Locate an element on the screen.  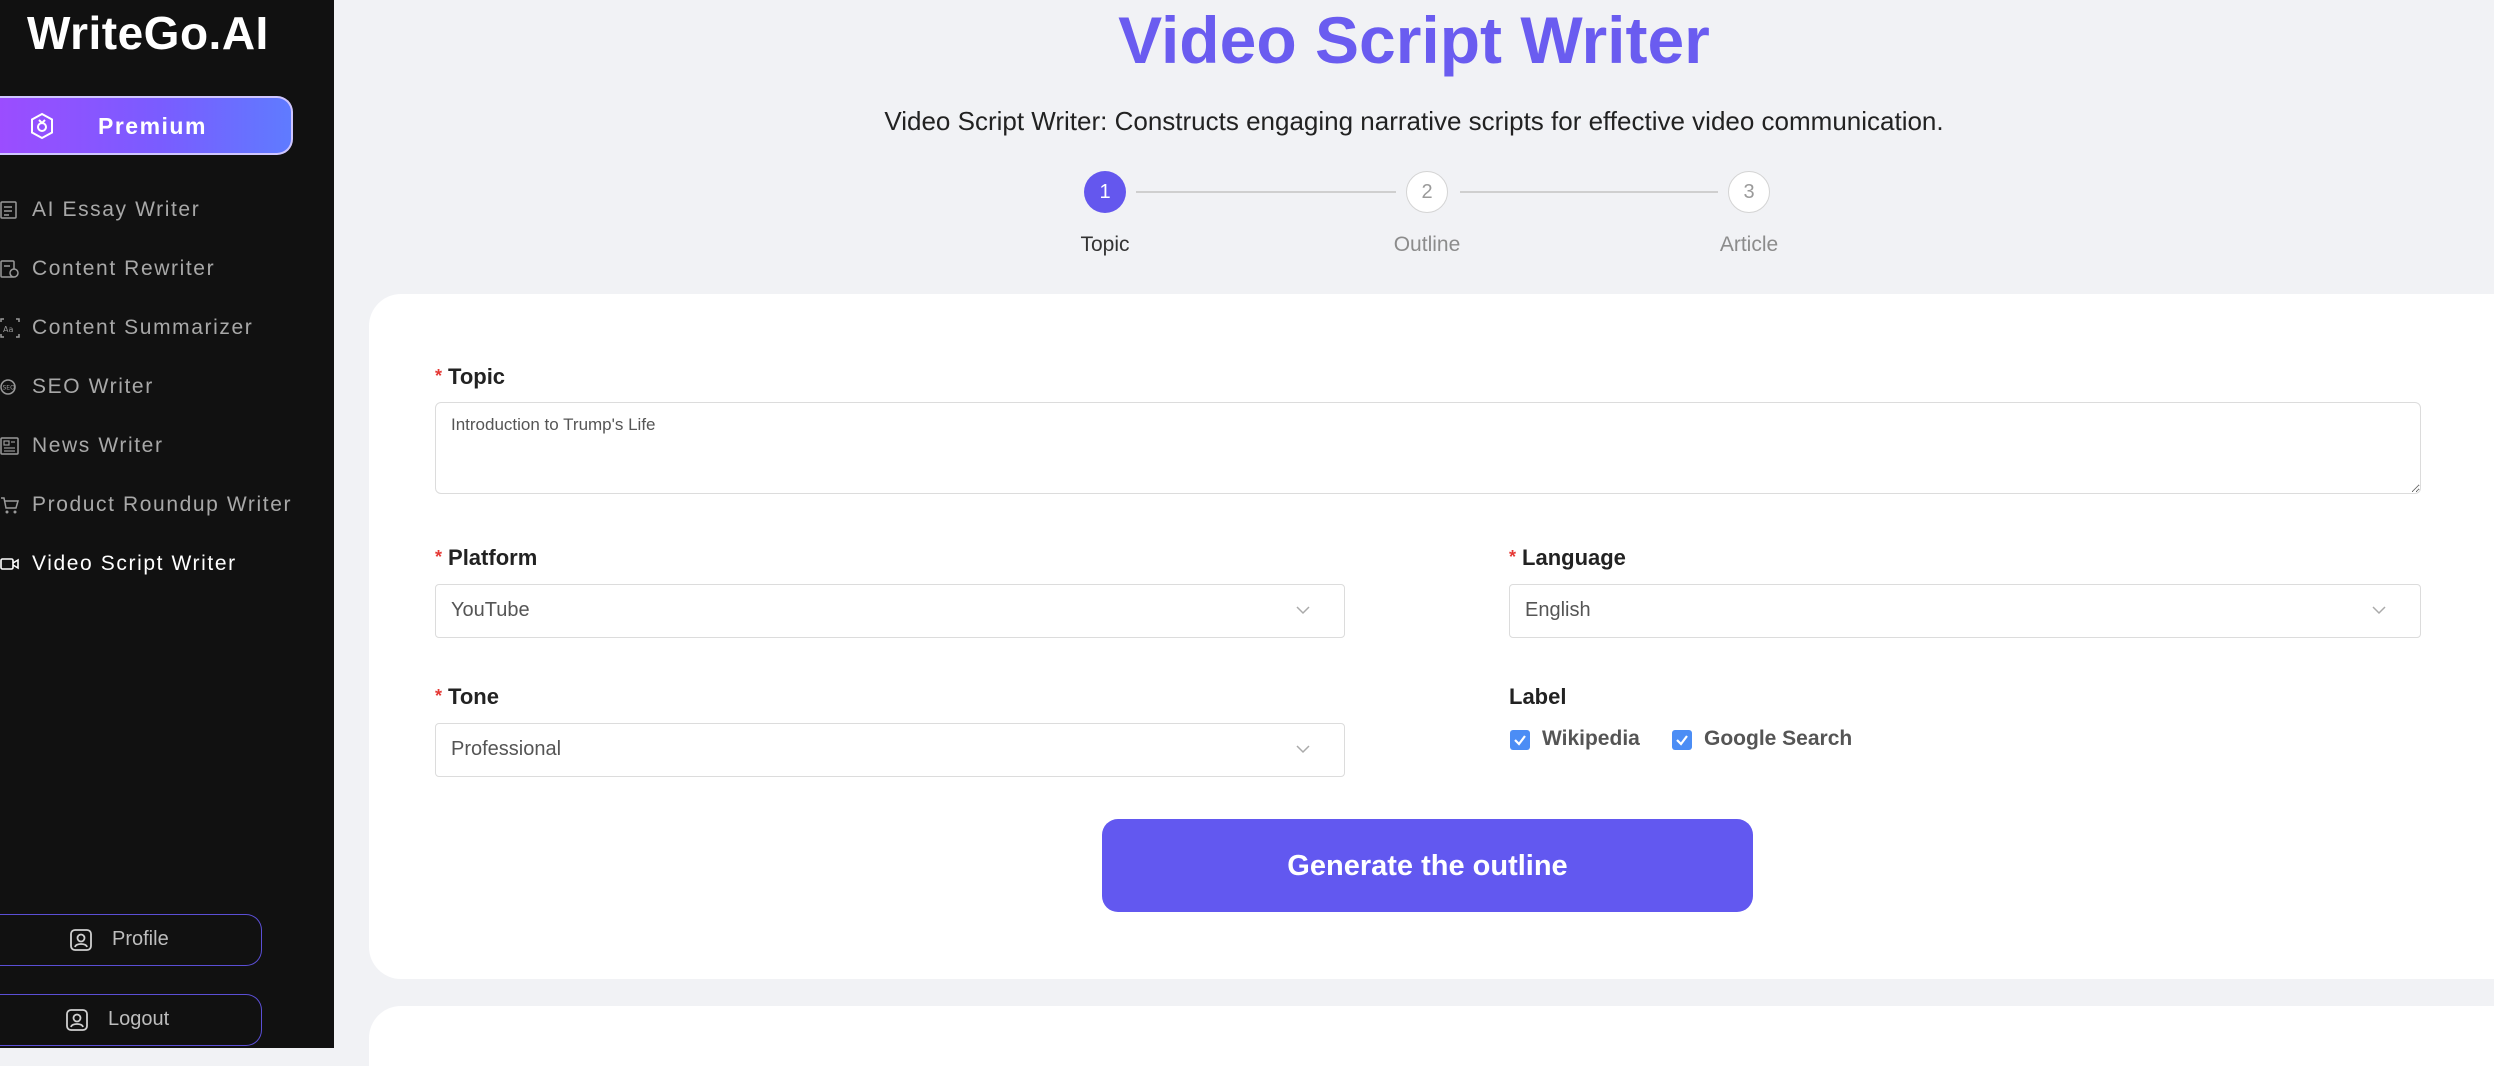
video-icon is located at coordinates (9, 564).